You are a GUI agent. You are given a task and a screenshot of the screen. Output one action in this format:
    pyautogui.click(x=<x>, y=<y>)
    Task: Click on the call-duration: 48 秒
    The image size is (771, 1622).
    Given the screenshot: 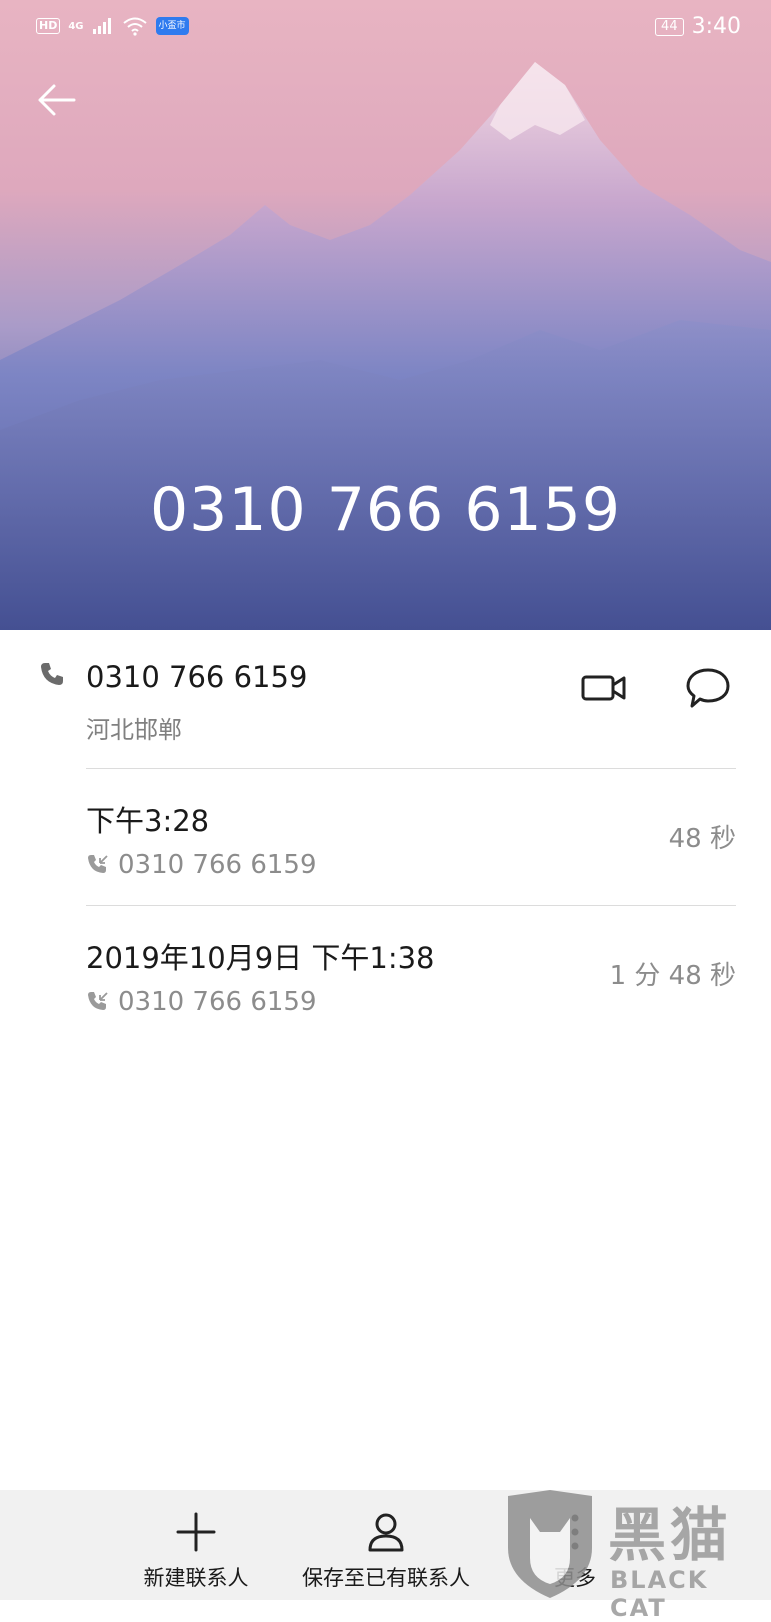 What is the action you would take?
    pyautogui.click(x=702, y=839)
    